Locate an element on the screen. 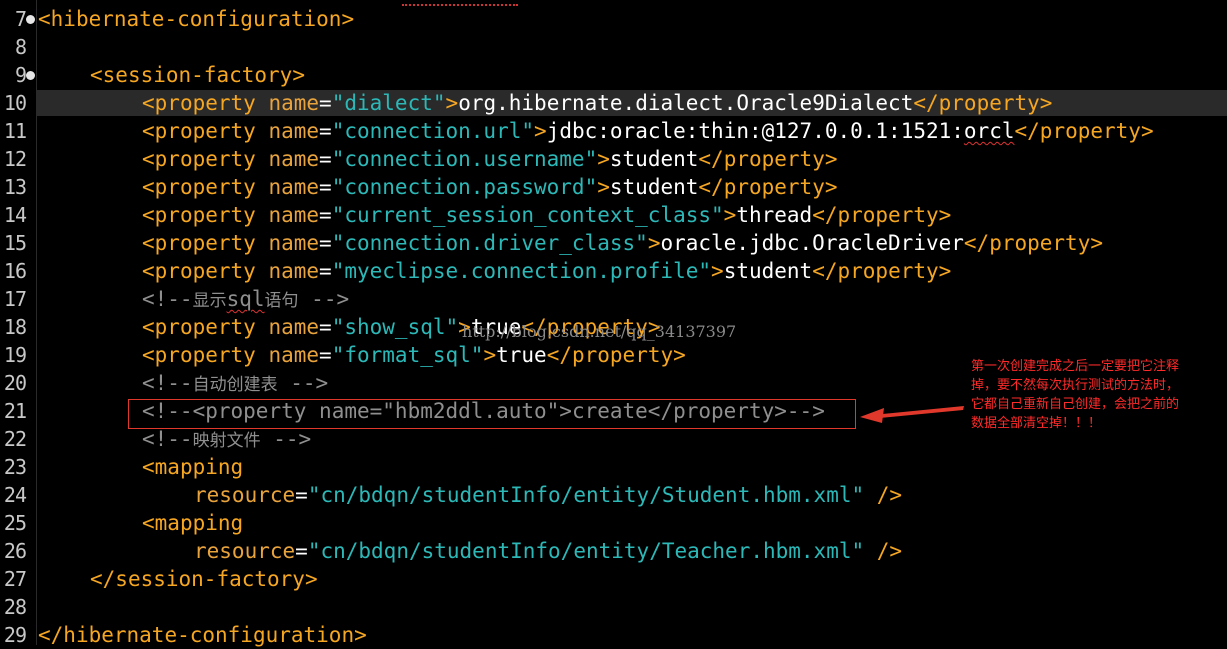 This screenshot has width=1227, height=649. code-line: 9 <session-factory> is located at coordinates (613, 75).